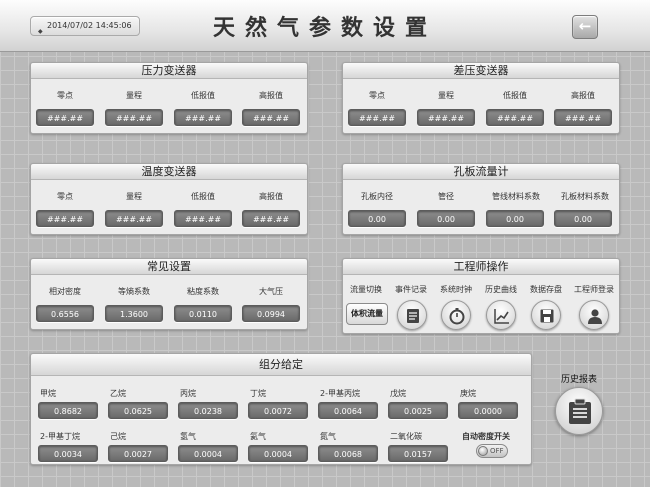 This screenshot has height=487, width=650. I want to click on pipe-material-coef-label: 管线材料系数, so click(516, 196).